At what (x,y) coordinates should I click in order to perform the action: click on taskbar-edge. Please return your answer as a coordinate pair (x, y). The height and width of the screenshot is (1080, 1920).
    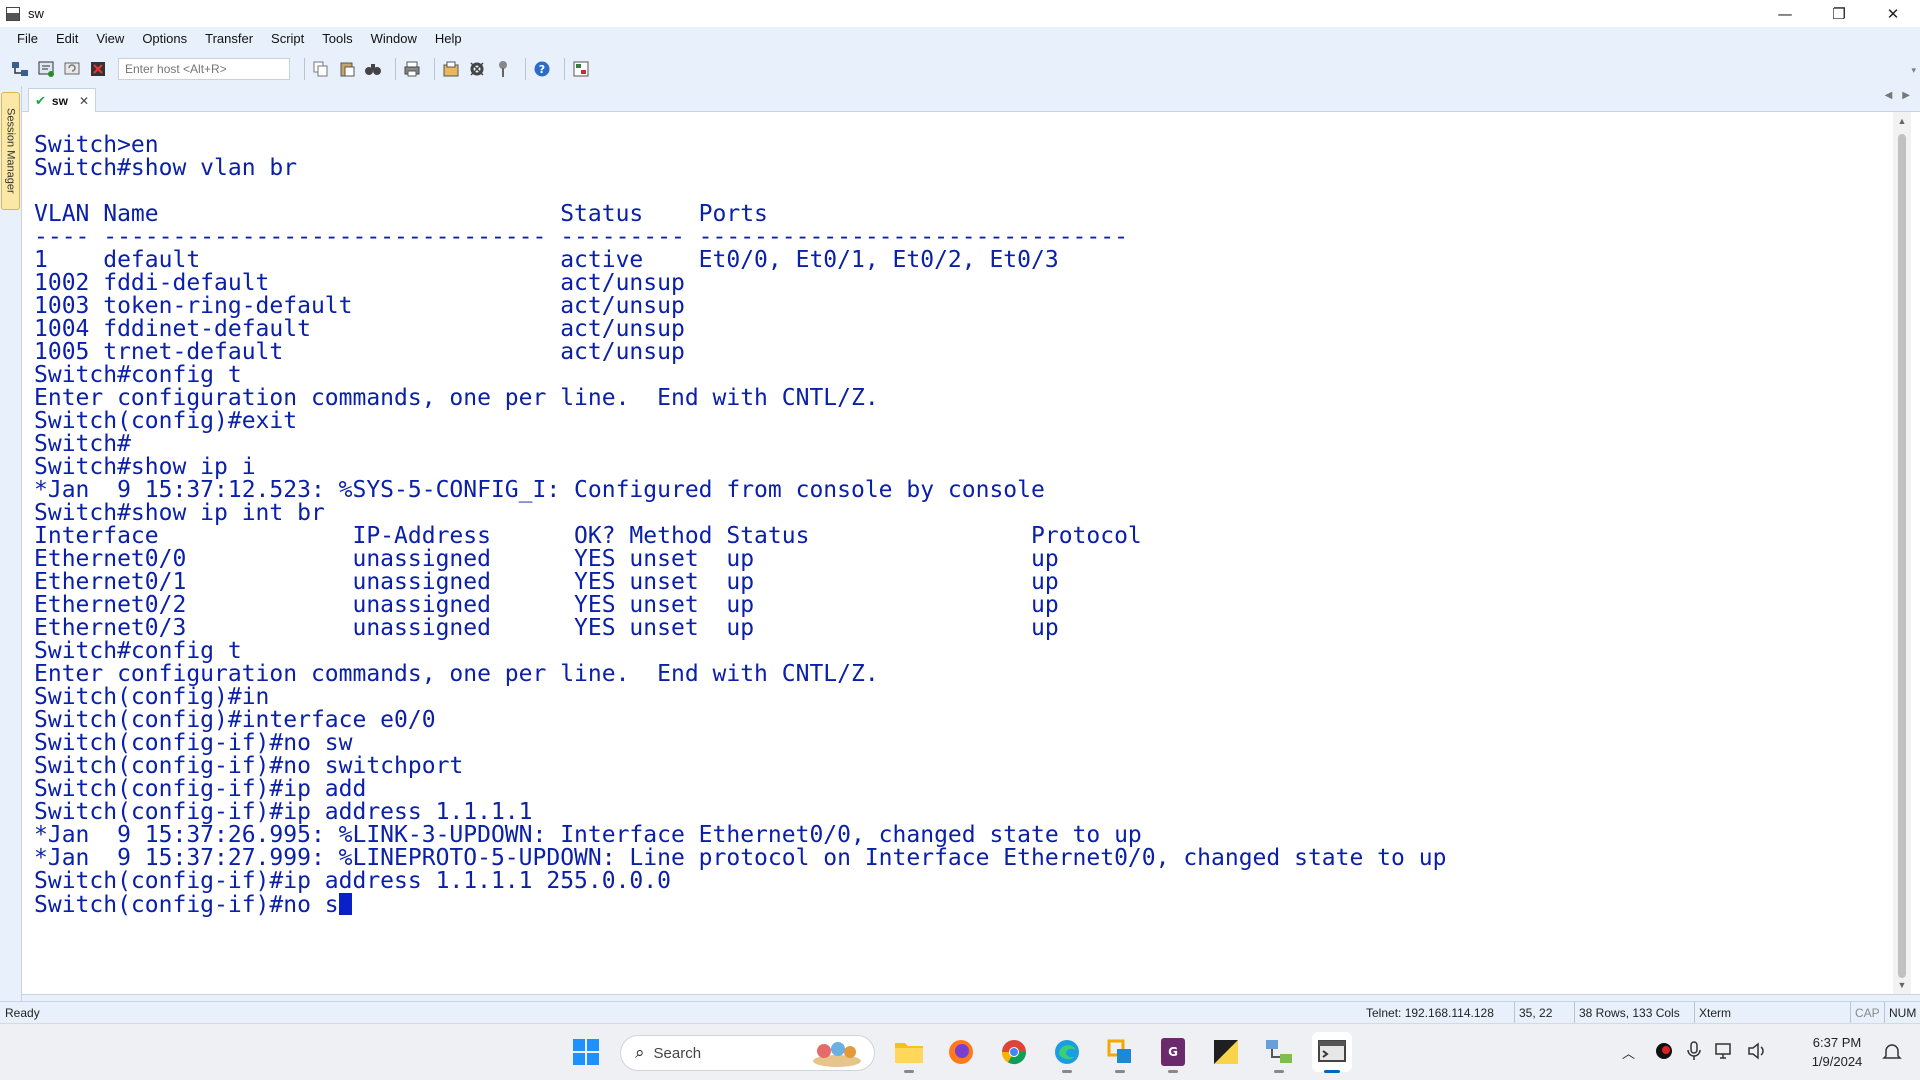
    Looking at the image, I should click on (1067, 1052).